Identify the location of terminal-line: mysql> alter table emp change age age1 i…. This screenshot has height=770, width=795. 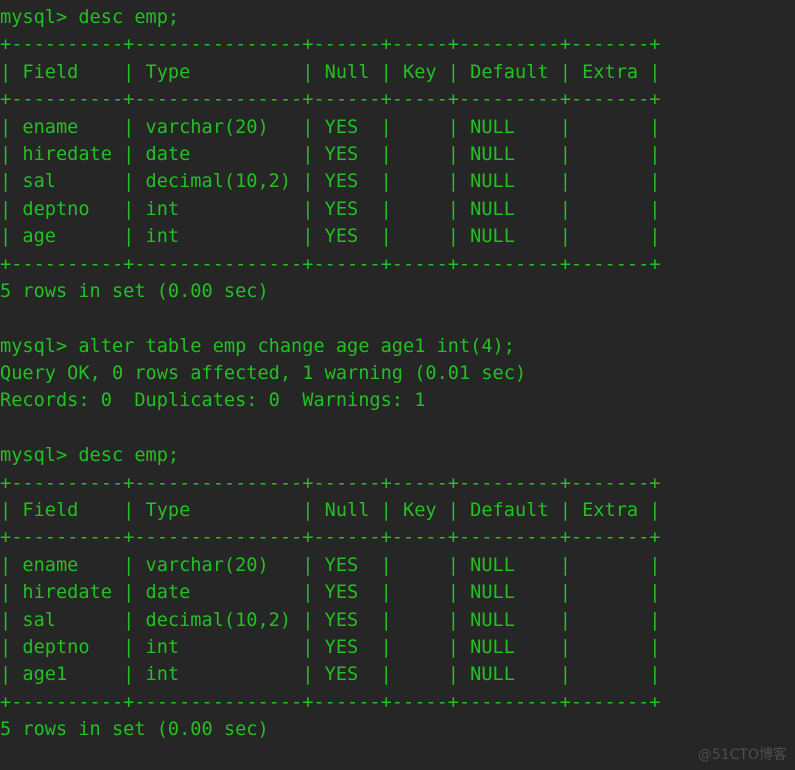
(257, 346).